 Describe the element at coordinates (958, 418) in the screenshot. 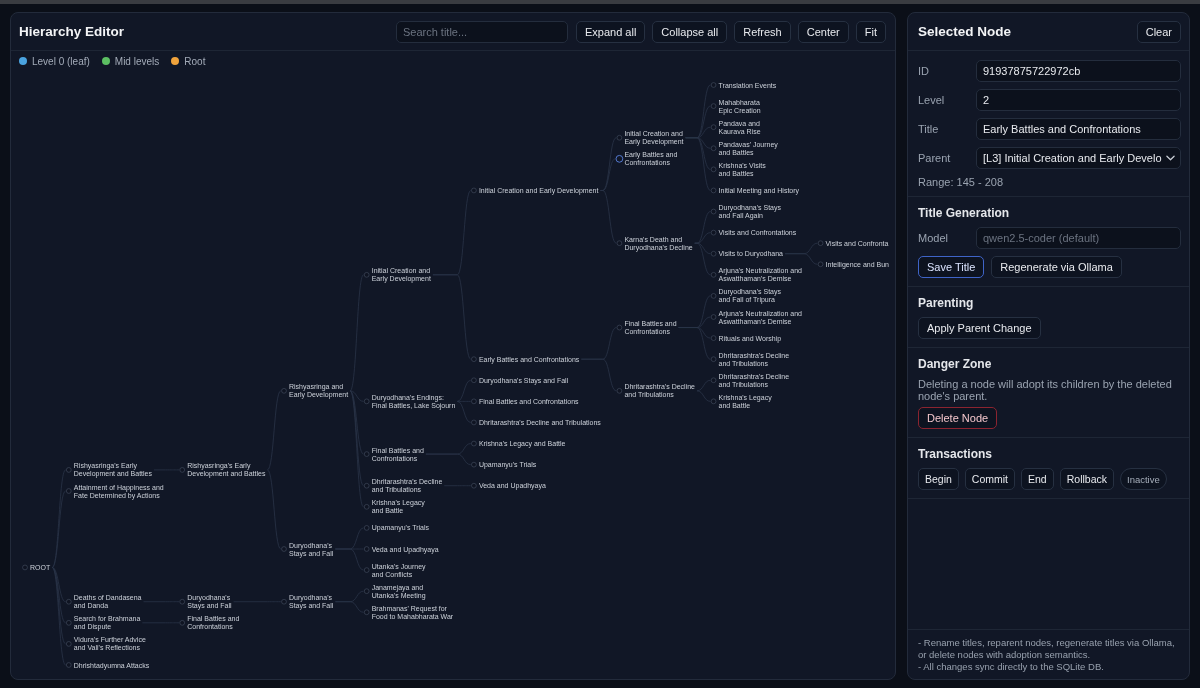

I see `delete-button: Delete Node` at that location.